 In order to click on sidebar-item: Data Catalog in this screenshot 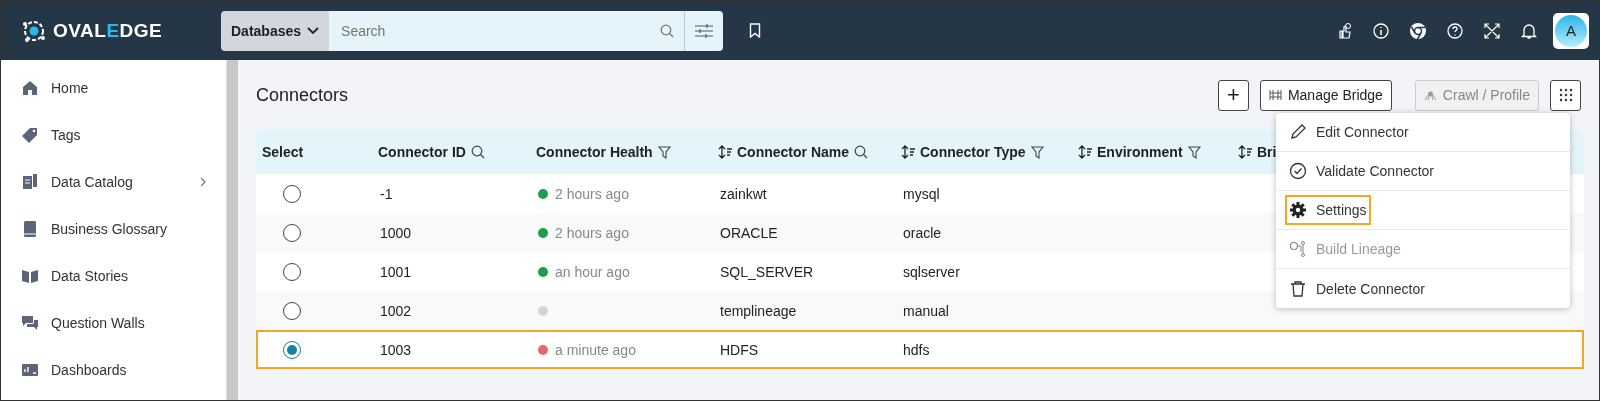, I will do `click(119, 181)`.